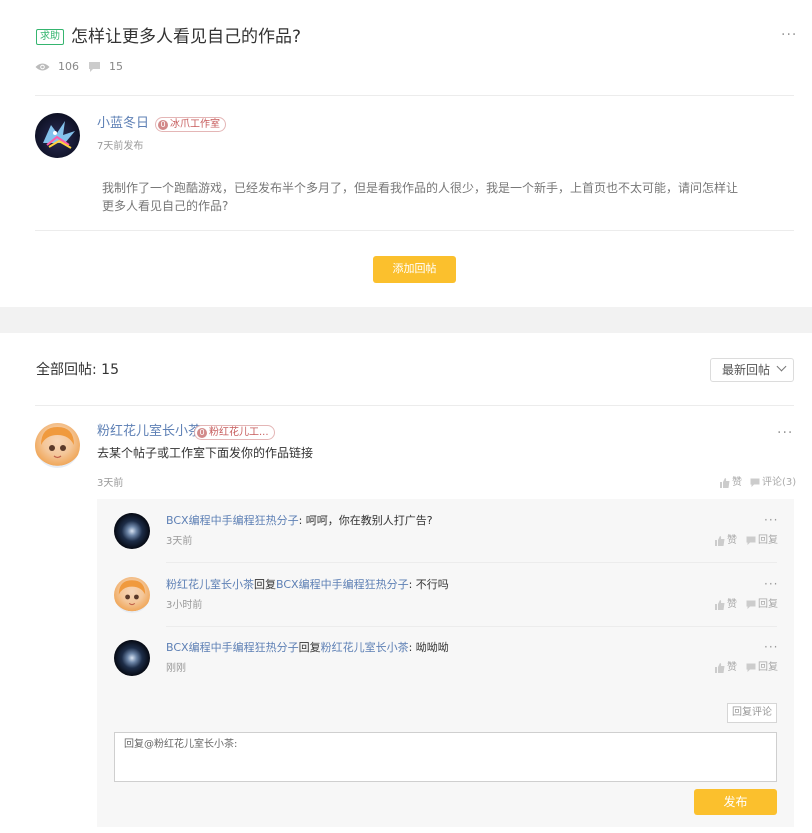  What do you see at coordinates (120, 146) in the screenshot?
I see `post-time: 7天前发布` at bounding box center [120, 146].